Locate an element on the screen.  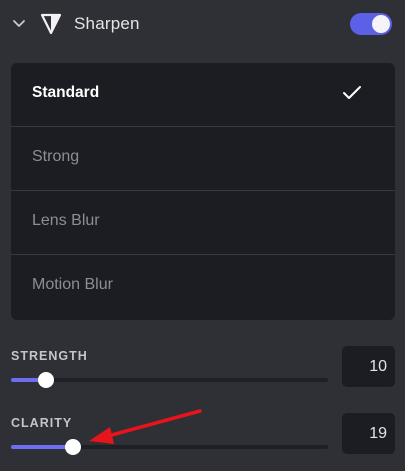
option-label: Lens Blur is located at coordinates (66, 220).